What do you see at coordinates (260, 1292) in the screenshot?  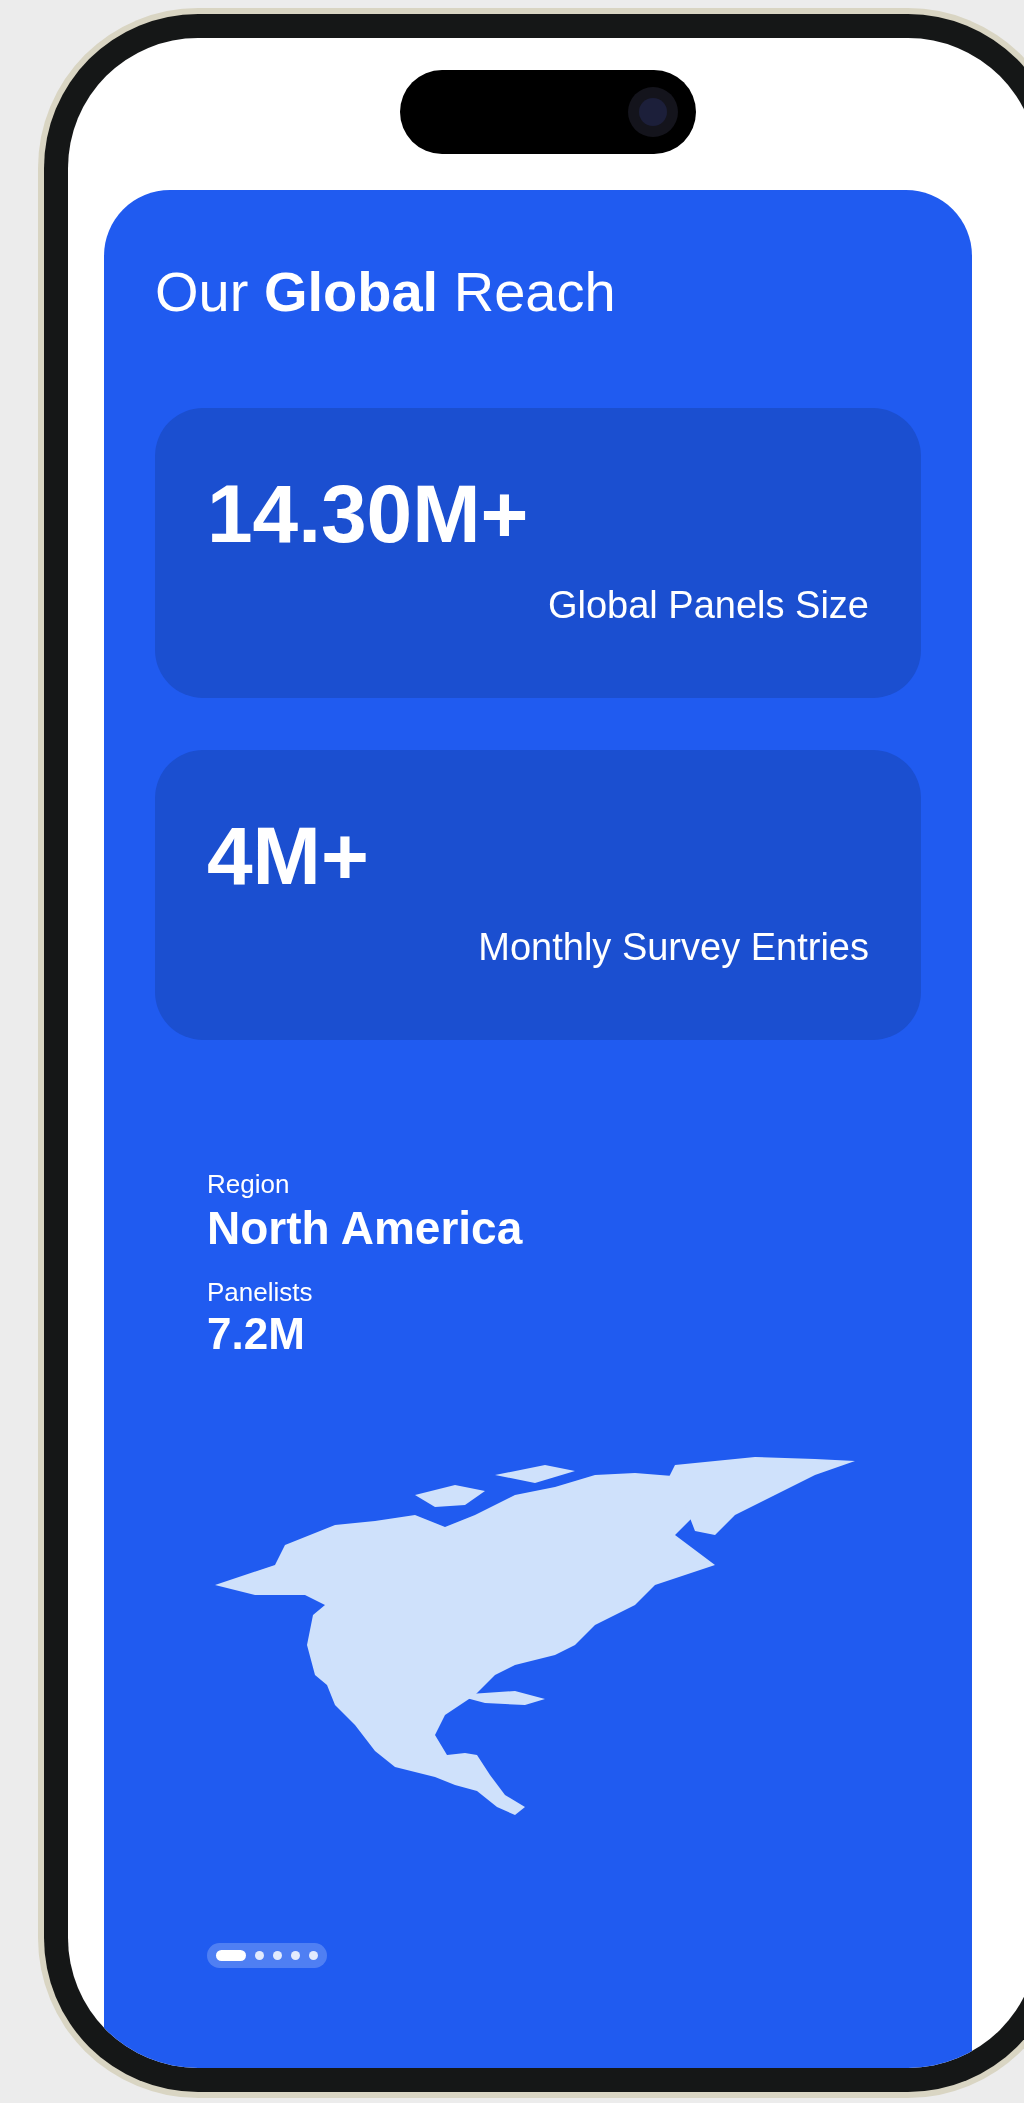 I see `panelists-label: Panelists` at bounding box center [260, 1292].